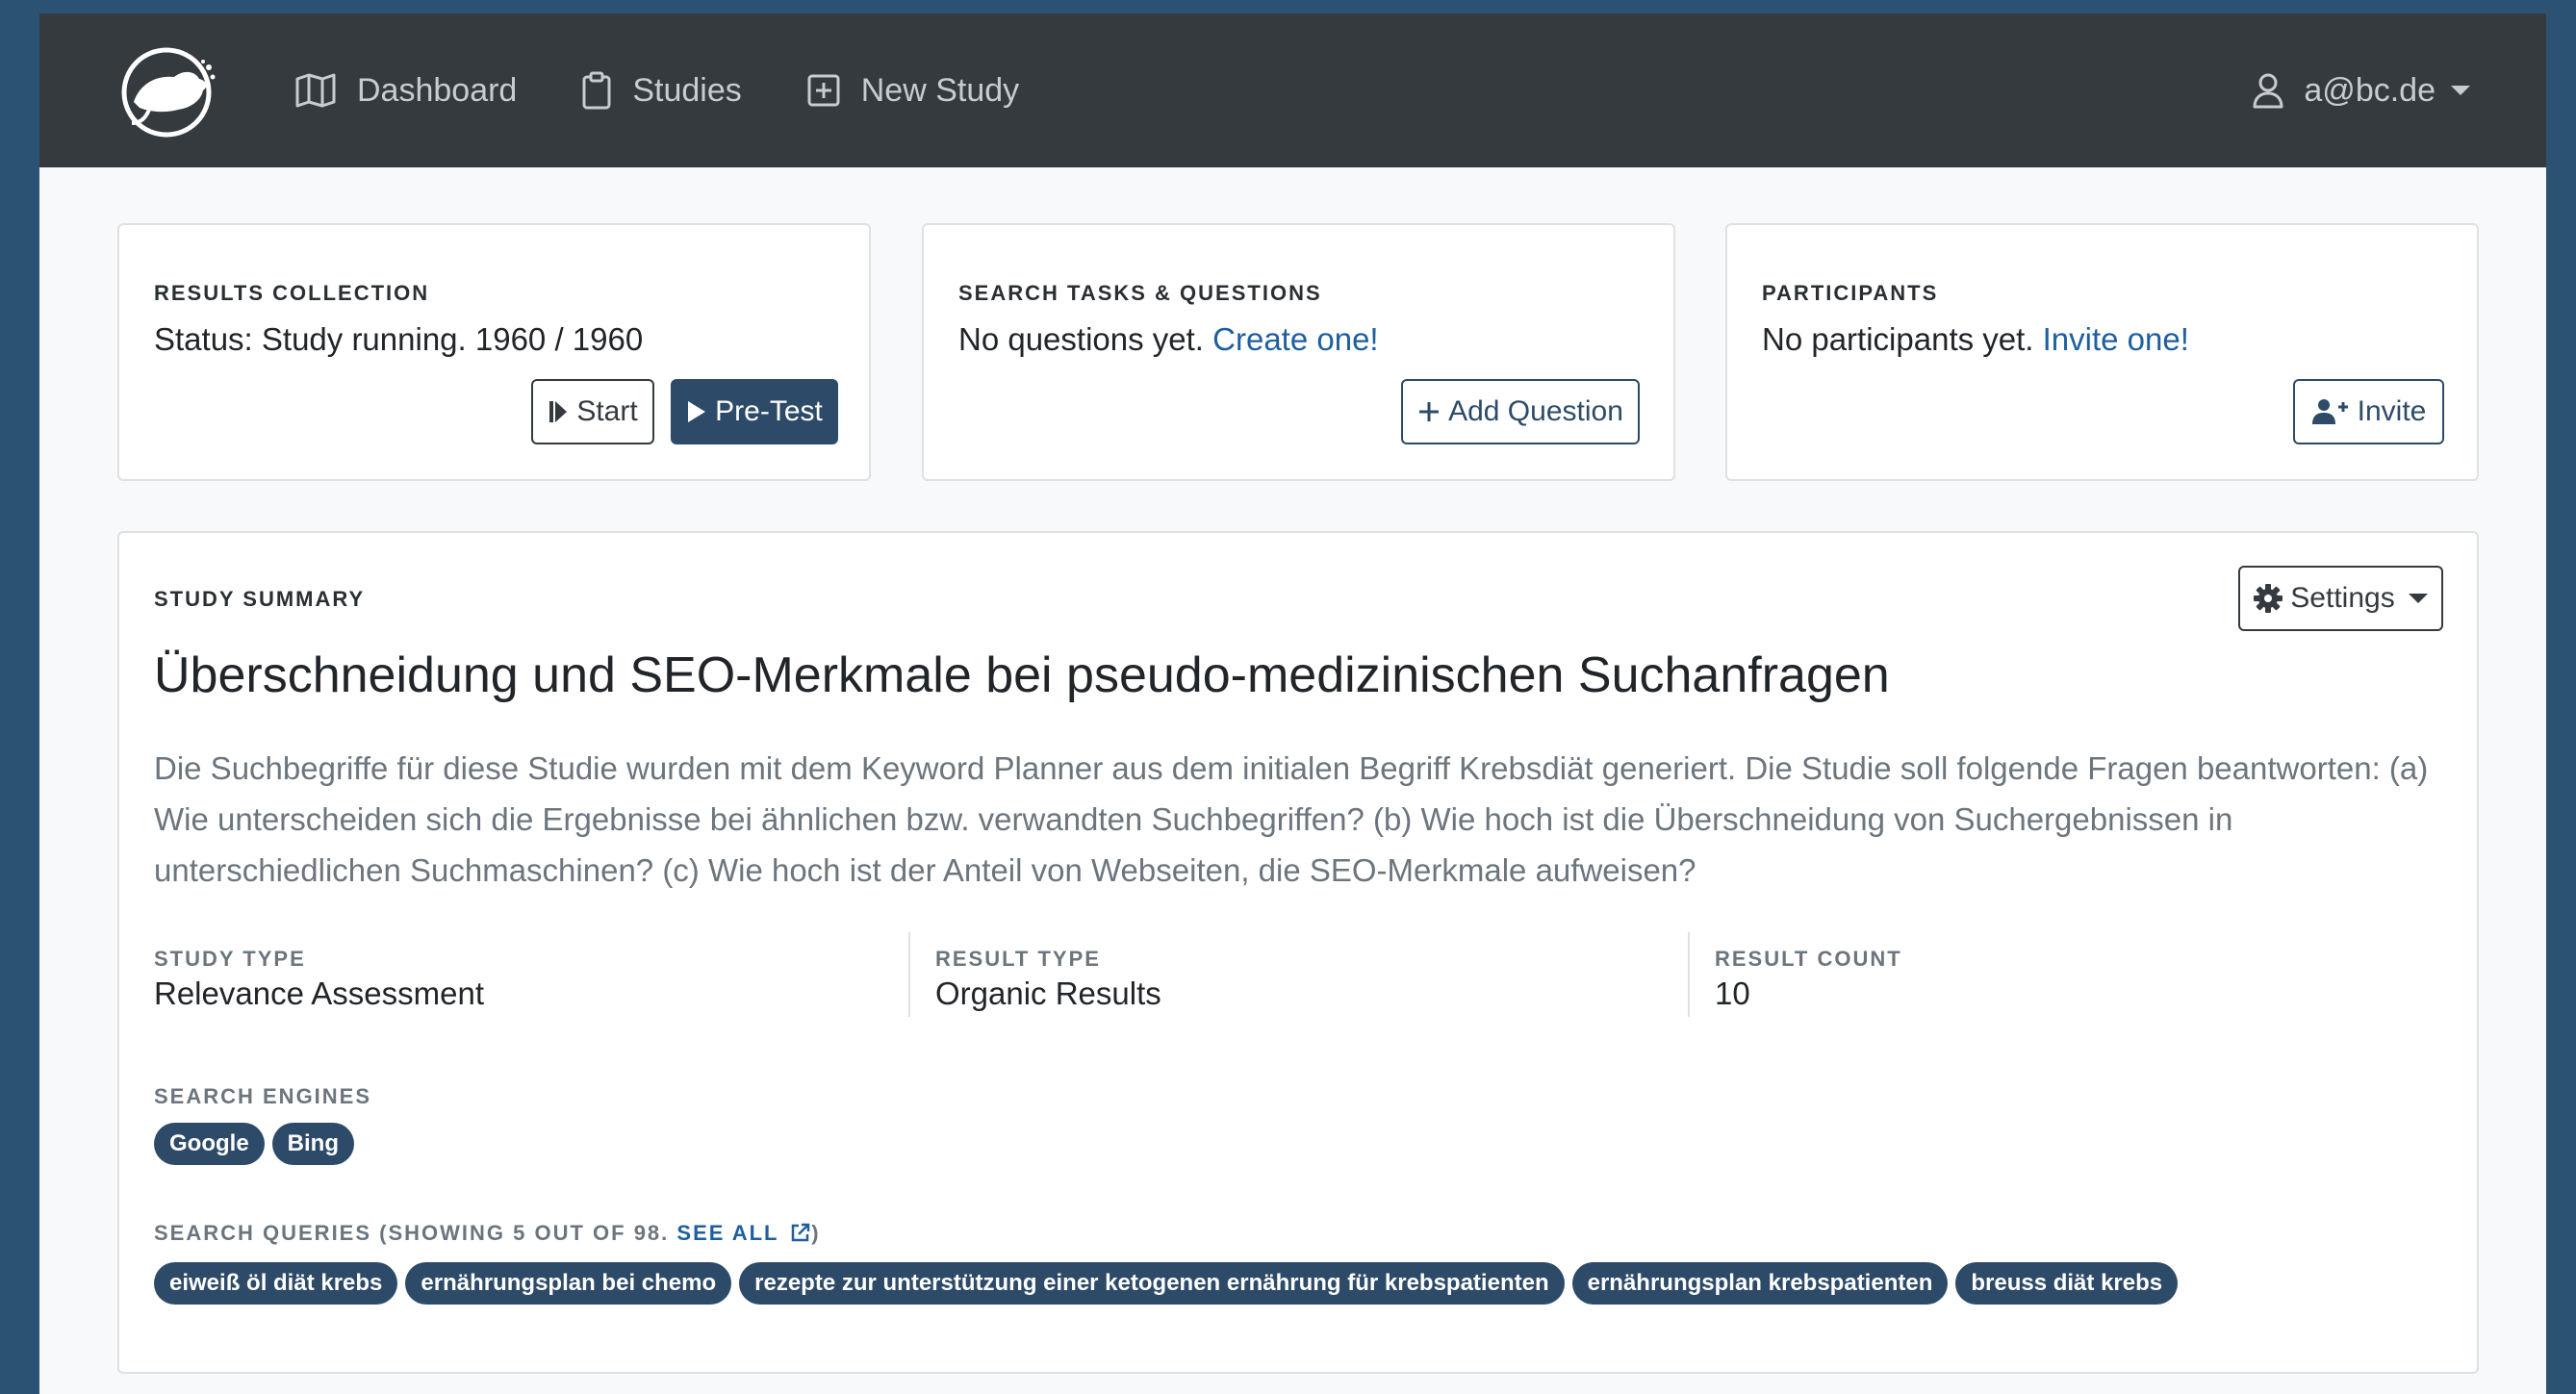 This screenshot has width=2576, height=1394. I want to click on clipboard-icon, so click(596, 90).